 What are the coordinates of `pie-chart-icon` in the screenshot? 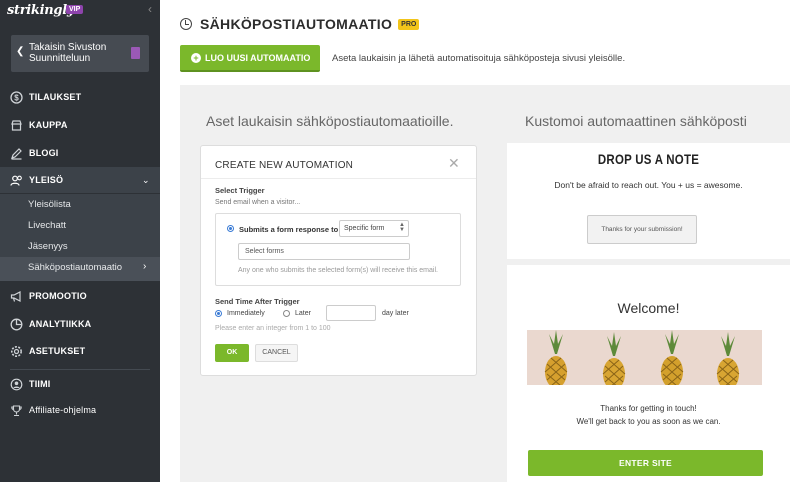 It's located at (16, 324).